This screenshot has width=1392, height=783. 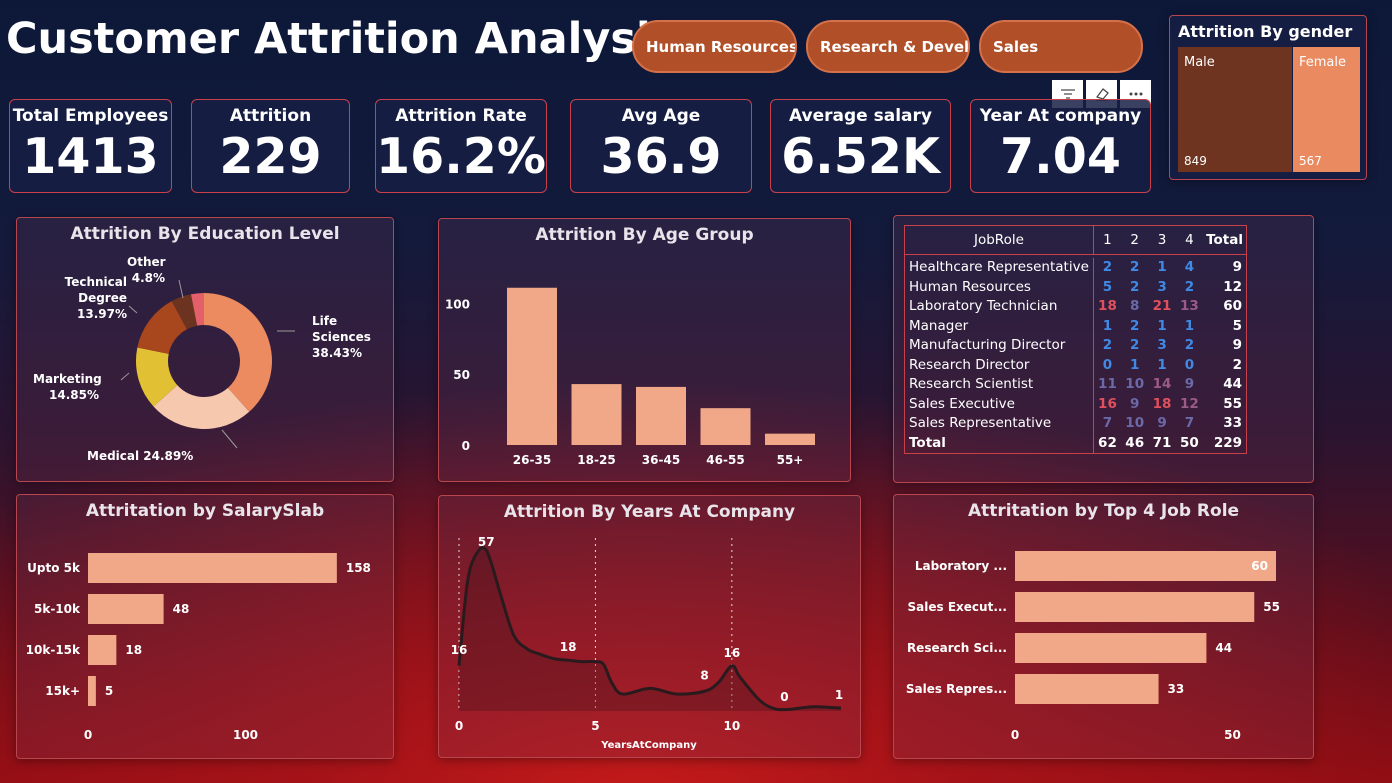 I want to click on age-group-bar-chart: 0 50 100 26-35 18-25 36-45 46-55 55+, so click(x=644, y=350).